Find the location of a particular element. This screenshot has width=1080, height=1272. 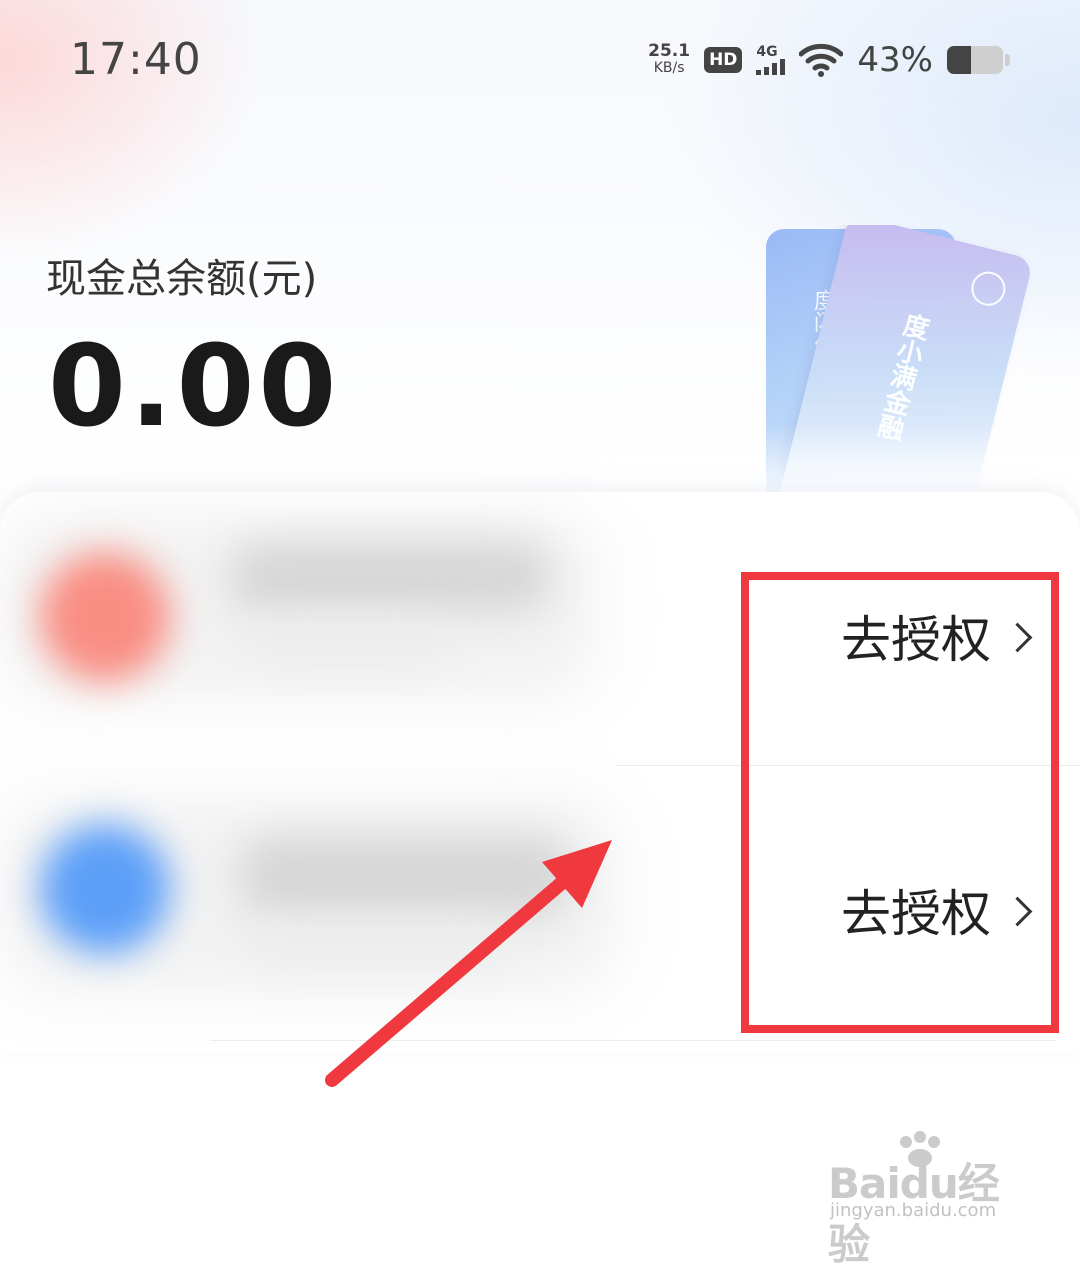

blurred-account-detail is located at coordinates (350, 642).